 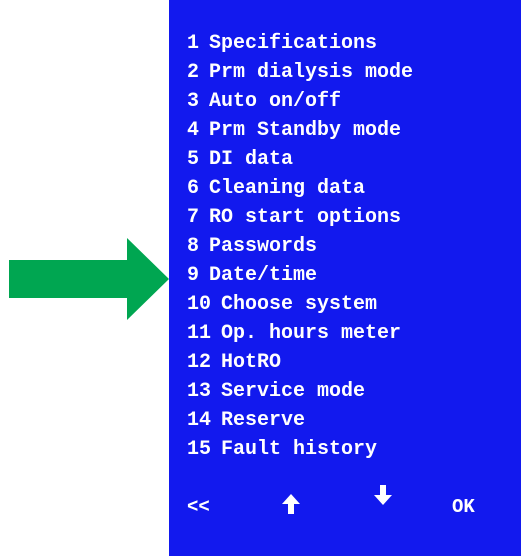 What do you see at coordinates (193, 188) in the screenshot?
I see `menu-item-number: 6` at bounding box center [193, 188].